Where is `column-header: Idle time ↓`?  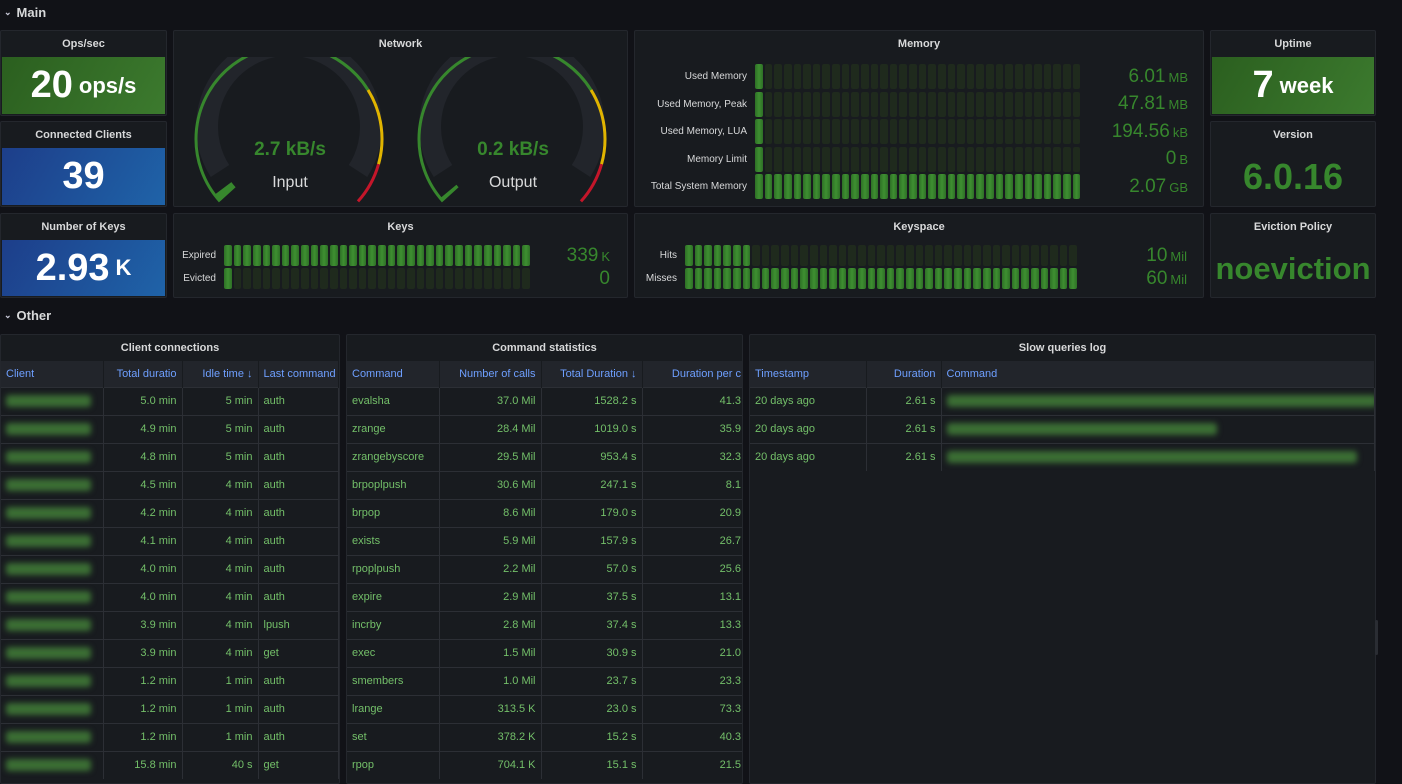 column-header: Idle time ↓ is located at coordinates (220, 374).